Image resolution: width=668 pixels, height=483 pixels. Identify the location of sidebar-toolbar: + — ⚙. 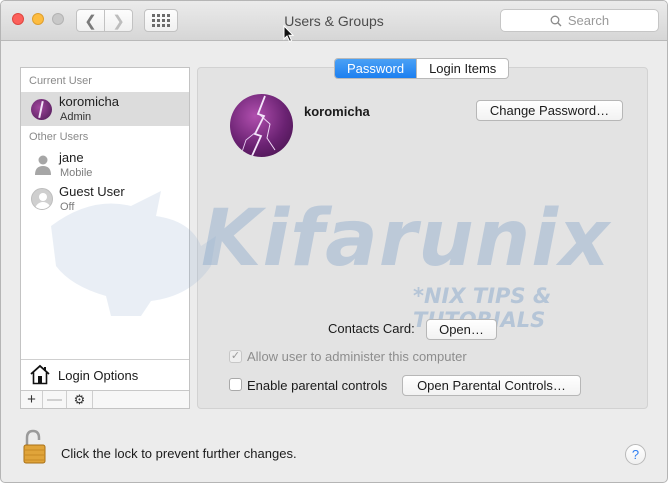
(105, 399).